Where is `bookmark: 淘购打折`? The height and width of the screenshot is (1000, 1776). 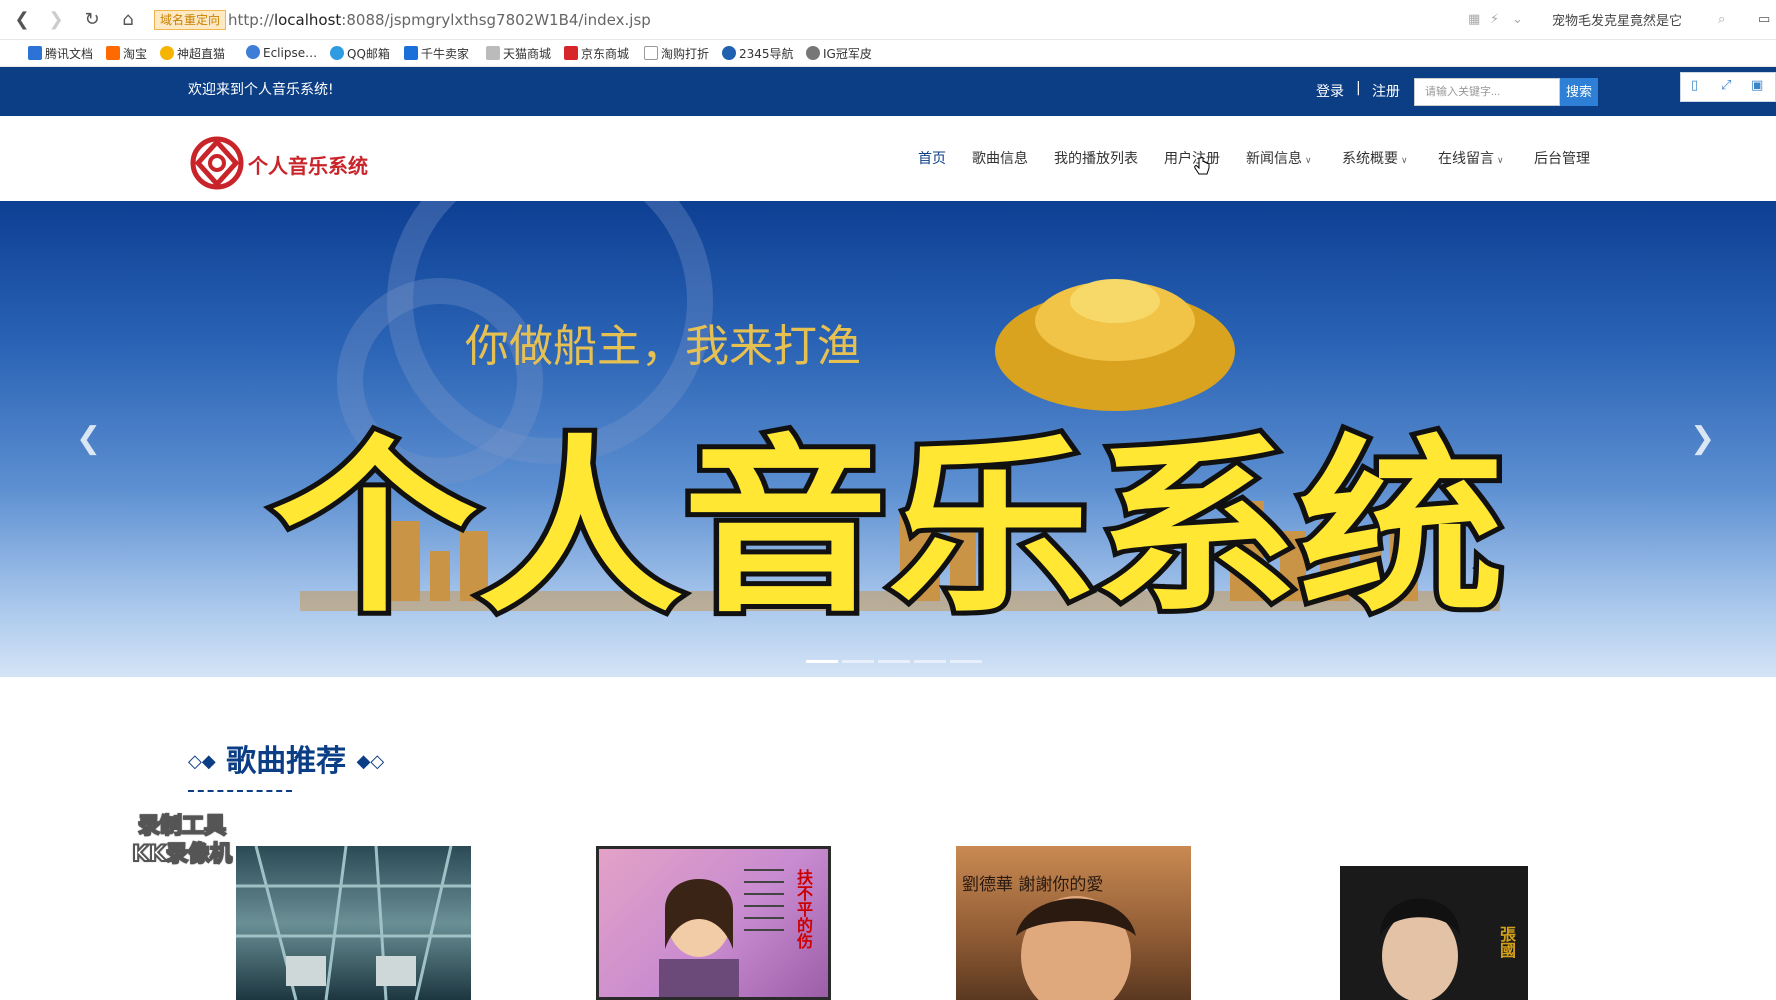 bookmark: 淘购打折 is located at coordinates (676, 53).